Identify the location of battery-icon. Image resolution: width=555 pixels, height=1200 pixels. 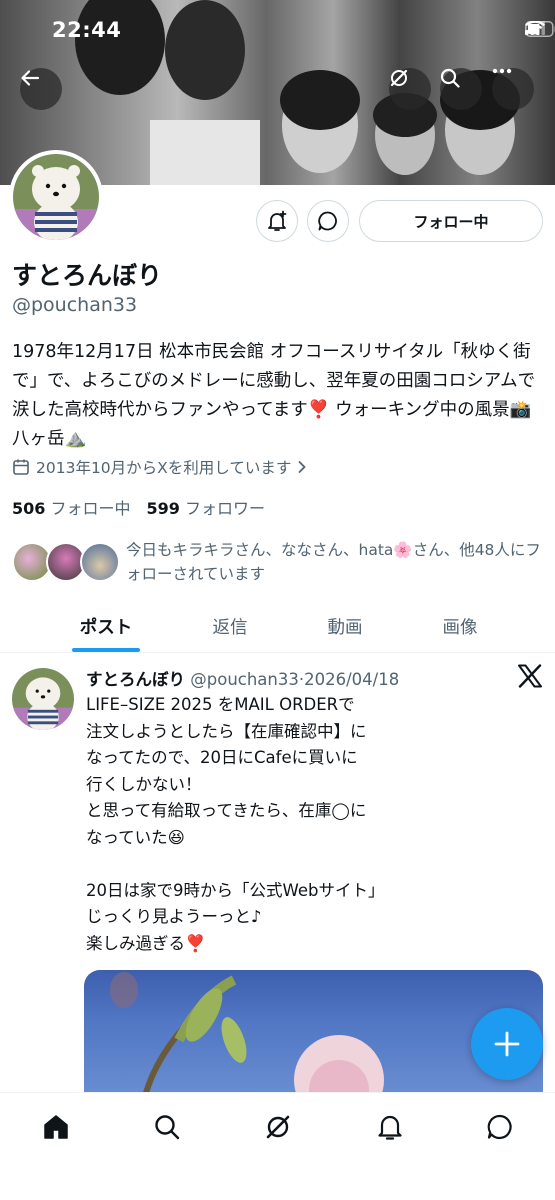
(540, 29).